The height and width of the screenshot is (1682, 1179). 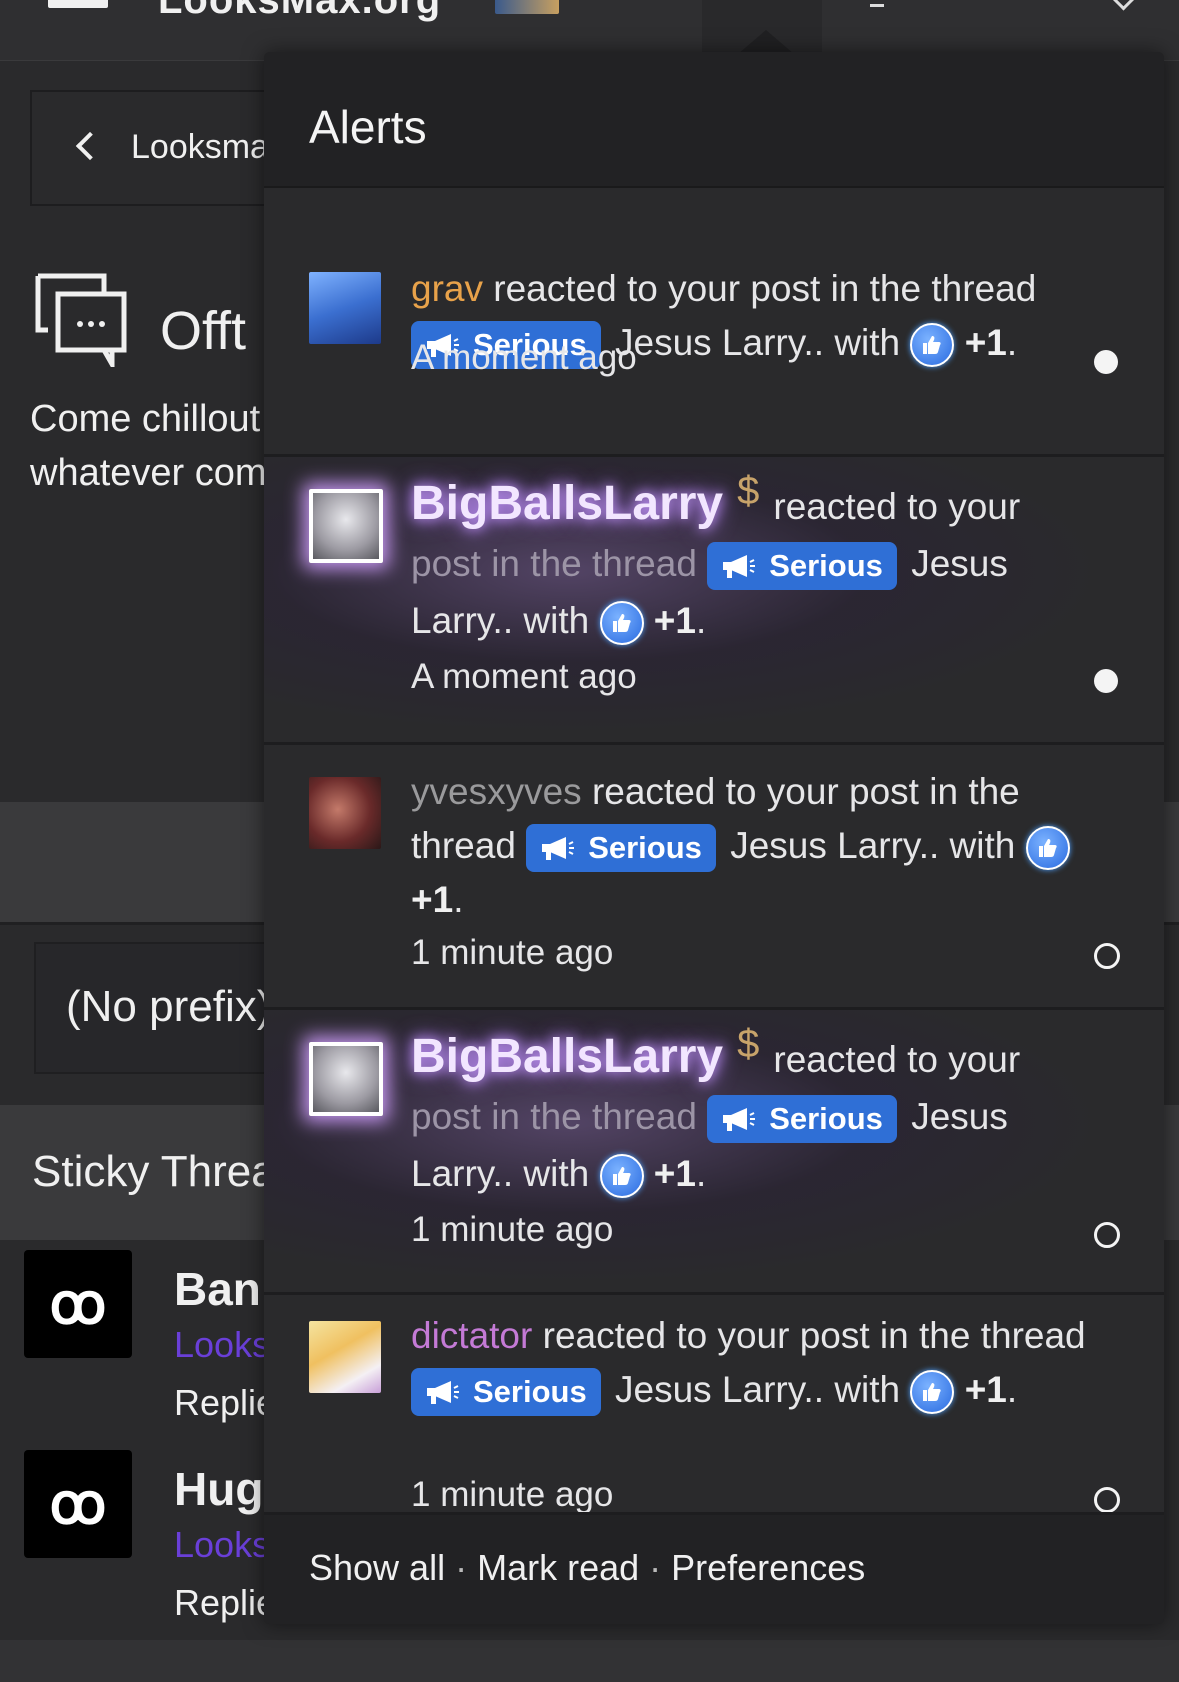 I want to click on chat-bubbles-icon, so click(x=81, y=320).